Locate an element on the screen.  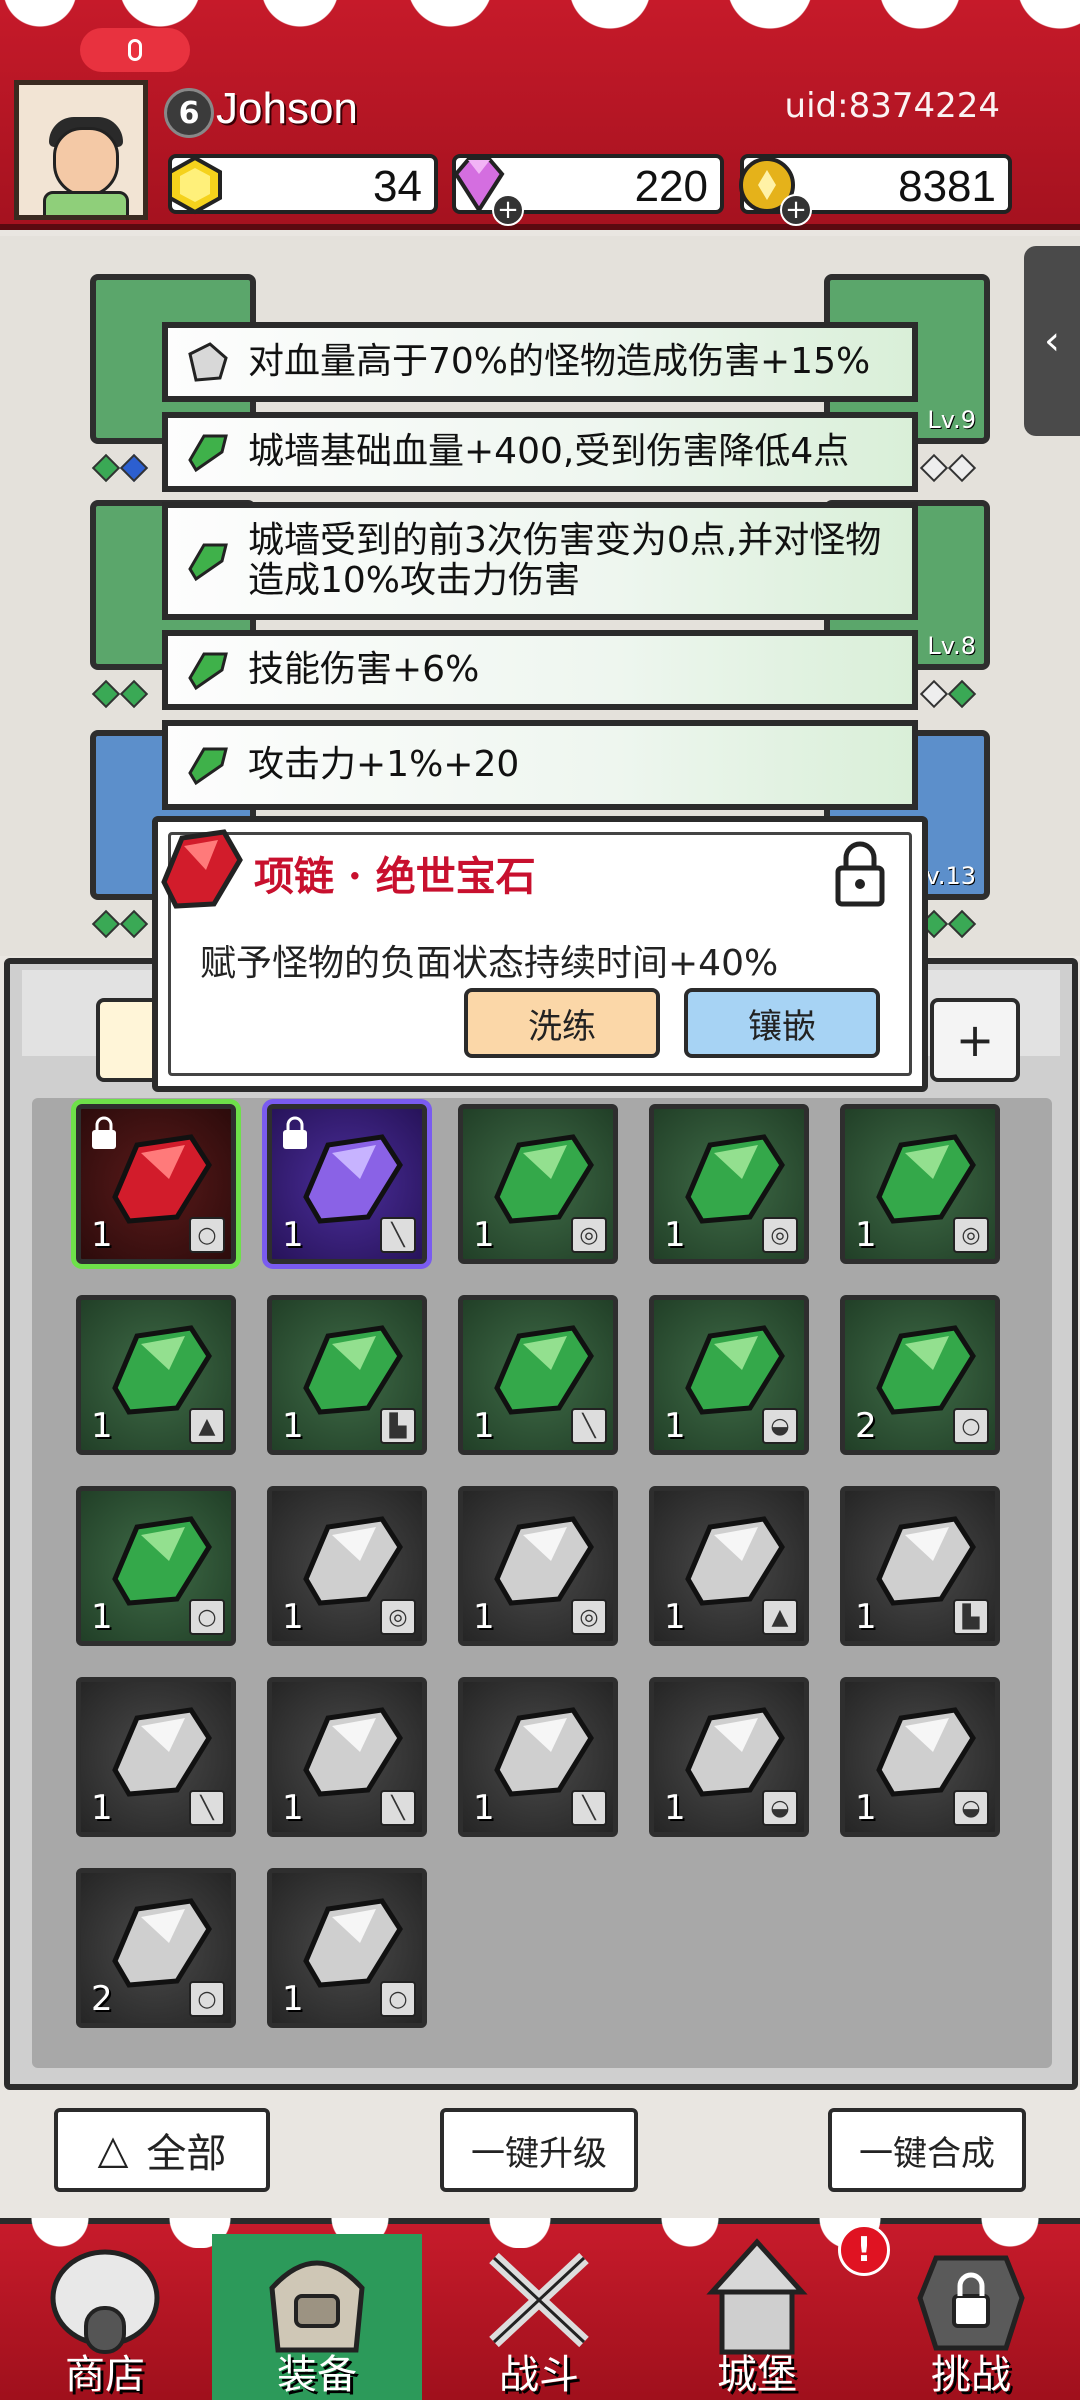
level-badge: 6 is located at coordinates (189, 113).